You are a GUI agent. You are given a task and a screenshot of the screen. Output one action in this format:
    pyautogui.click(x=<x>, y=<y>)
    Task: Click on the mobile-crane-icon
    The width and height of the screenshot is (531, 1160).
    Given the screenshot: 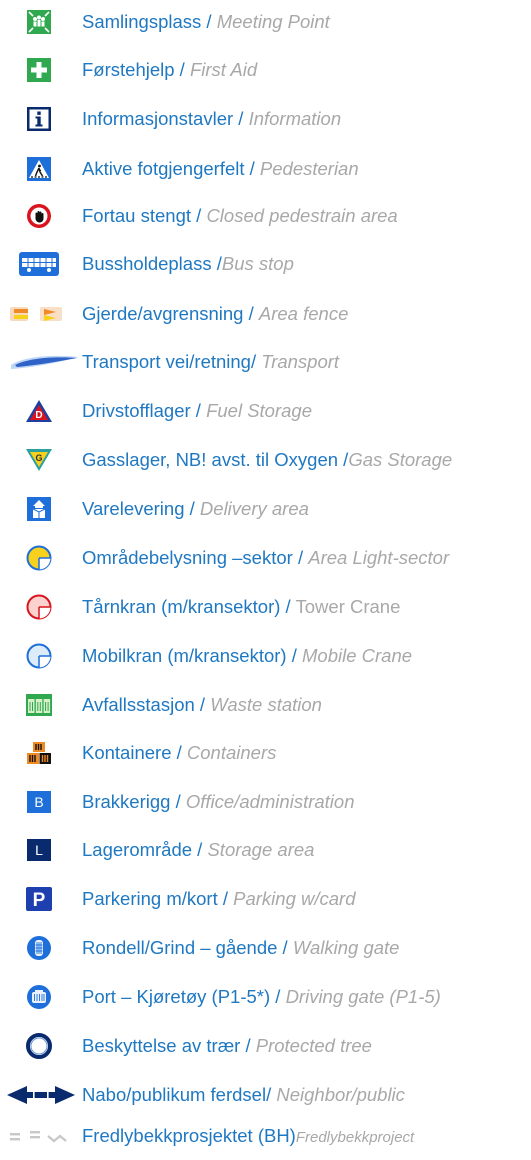 What is the action you would take?
    pyautogui.click(x=39, y=656)
    